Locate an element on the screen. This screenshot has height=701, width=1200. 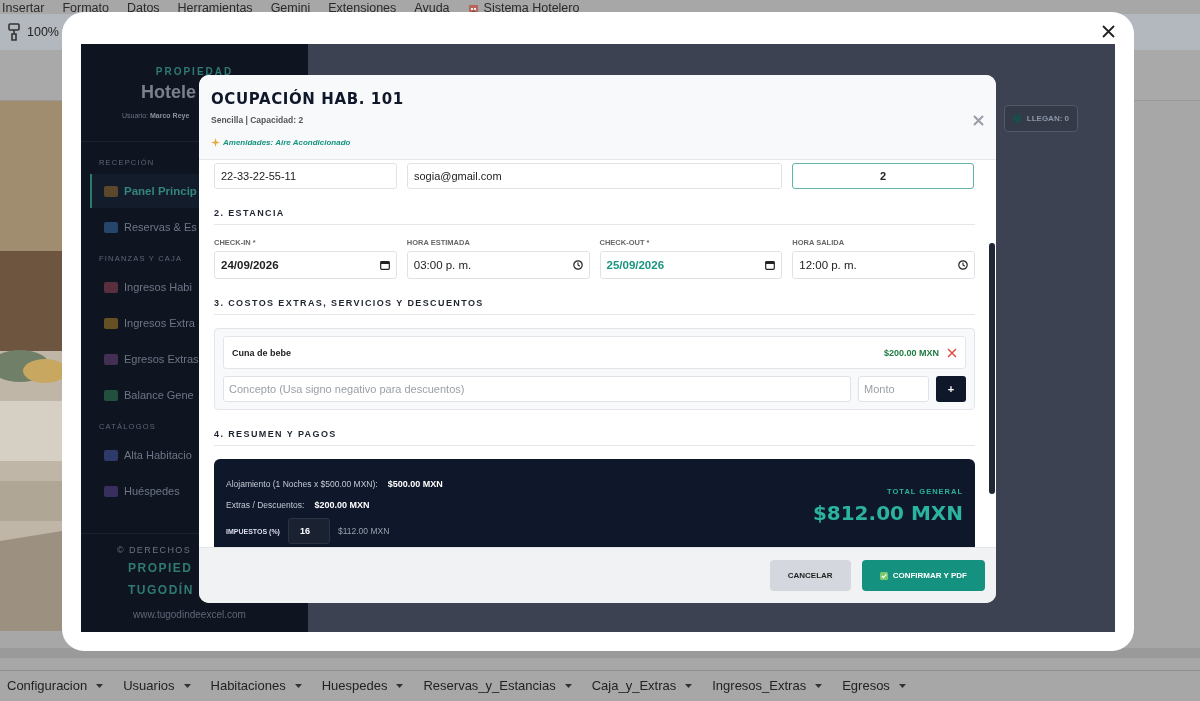
sheet-tab: Huespedes is located at coordinates (362, 685).